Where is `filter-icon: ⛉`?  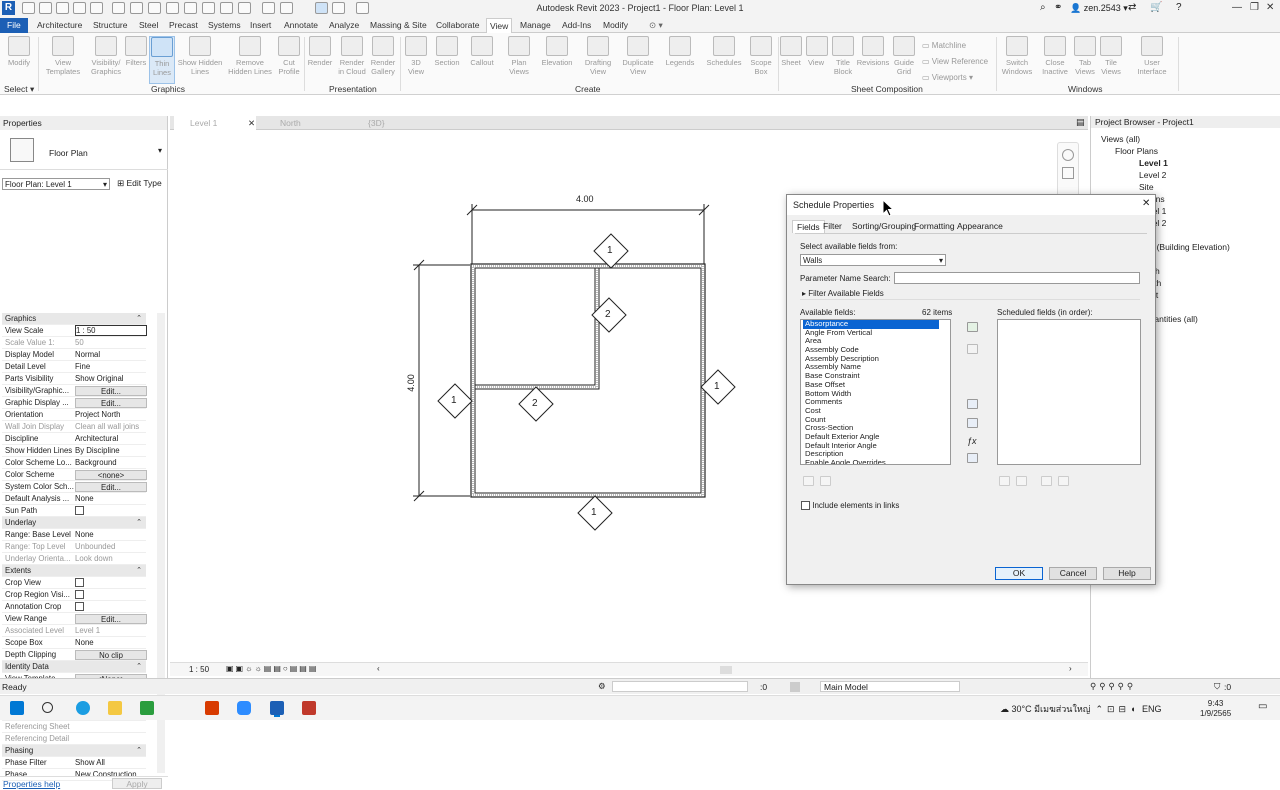
filter-icon: ⛉ is located at coordinates (1217, 686).